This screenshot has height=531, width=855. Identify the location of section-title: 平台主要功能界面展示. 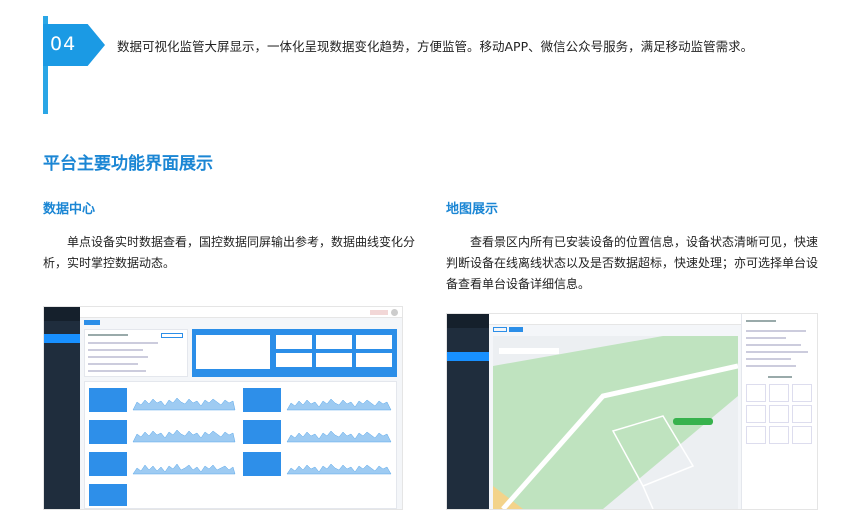
(128, 164).